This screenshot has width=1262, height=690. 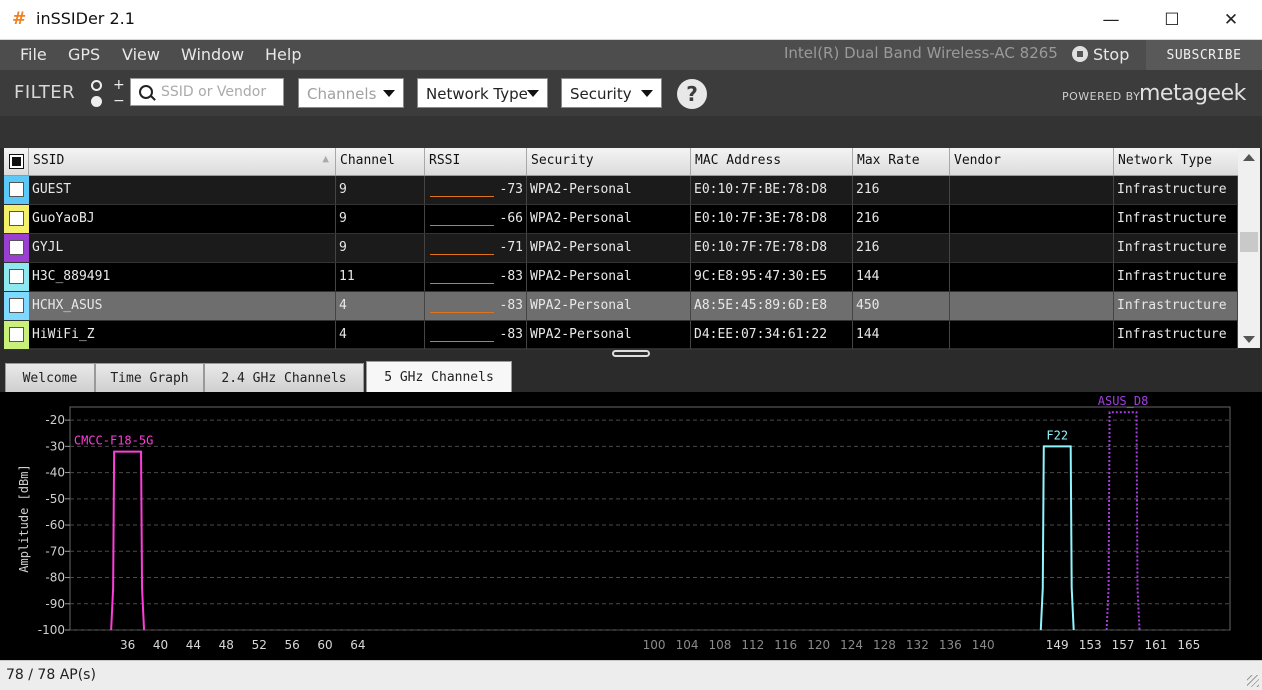 I want to click on x-tick-label: 128, so click(x=884, y=645).